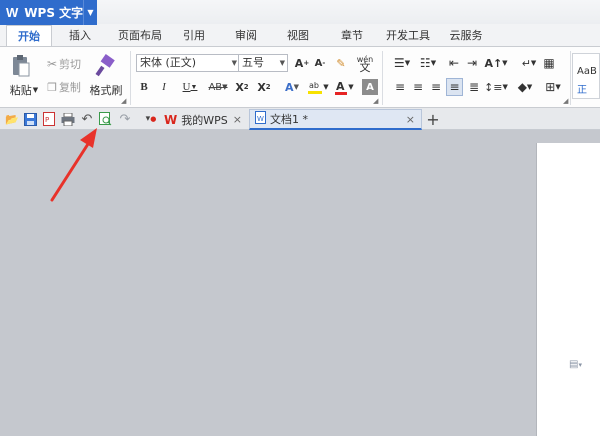  What do you see at coordinates (125, 119) in the screenshot?
I see `redo-icon: ↷` at bounding box center [125, 119].